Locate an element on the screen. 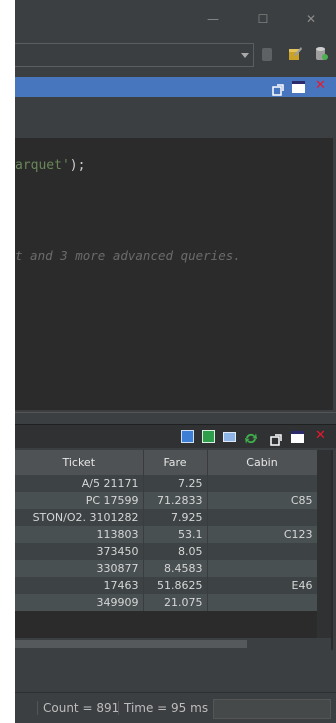 This screenshot has height=723, width=336. table-row: STON/O2. 3101282 7.925 is located at coordinates (166, 517).